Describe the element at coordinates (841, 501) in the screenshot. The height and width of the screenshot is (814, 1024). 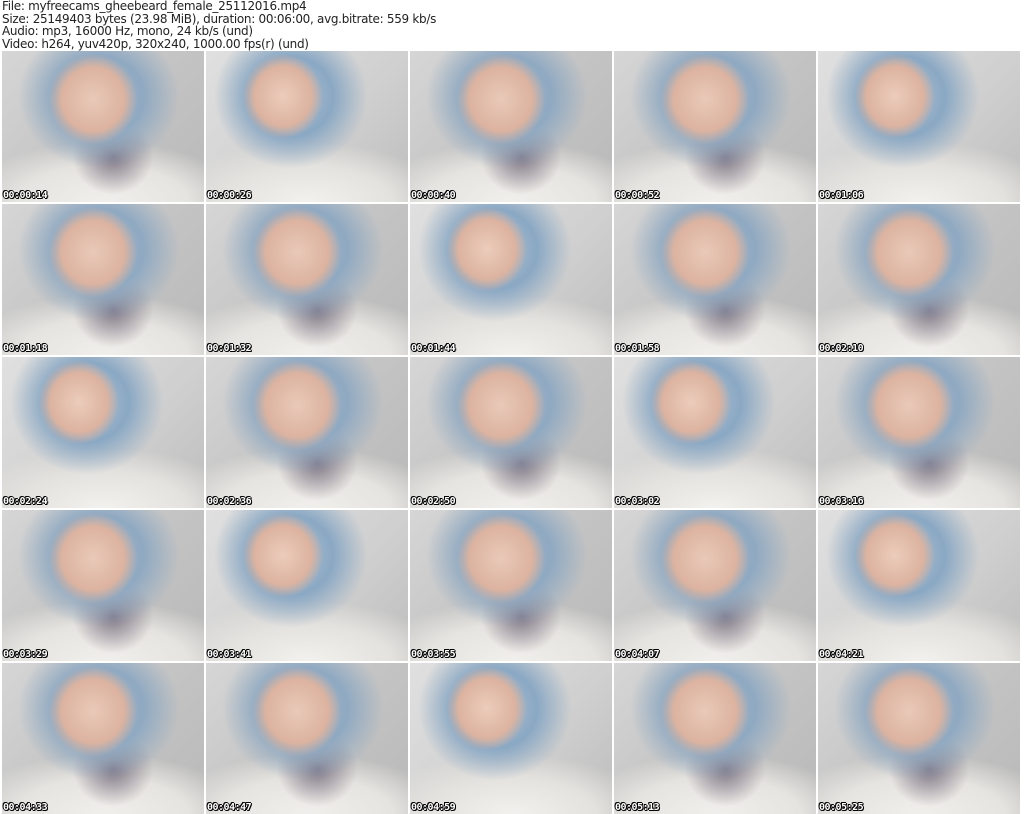
I see `thumbnail-timestamp: 00:03:16` at that location.